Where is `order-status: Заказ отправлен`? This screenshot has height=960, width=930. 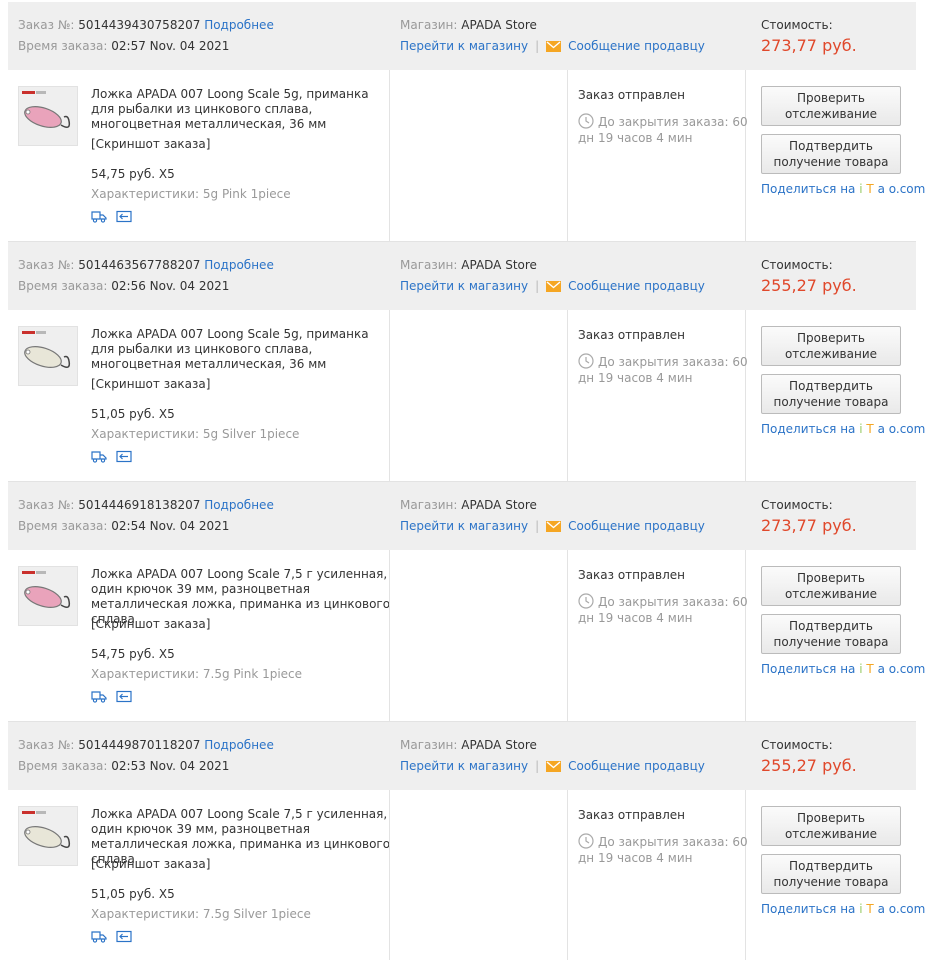 order-status: Заказ отправлен is located at coordinates (631, 335).